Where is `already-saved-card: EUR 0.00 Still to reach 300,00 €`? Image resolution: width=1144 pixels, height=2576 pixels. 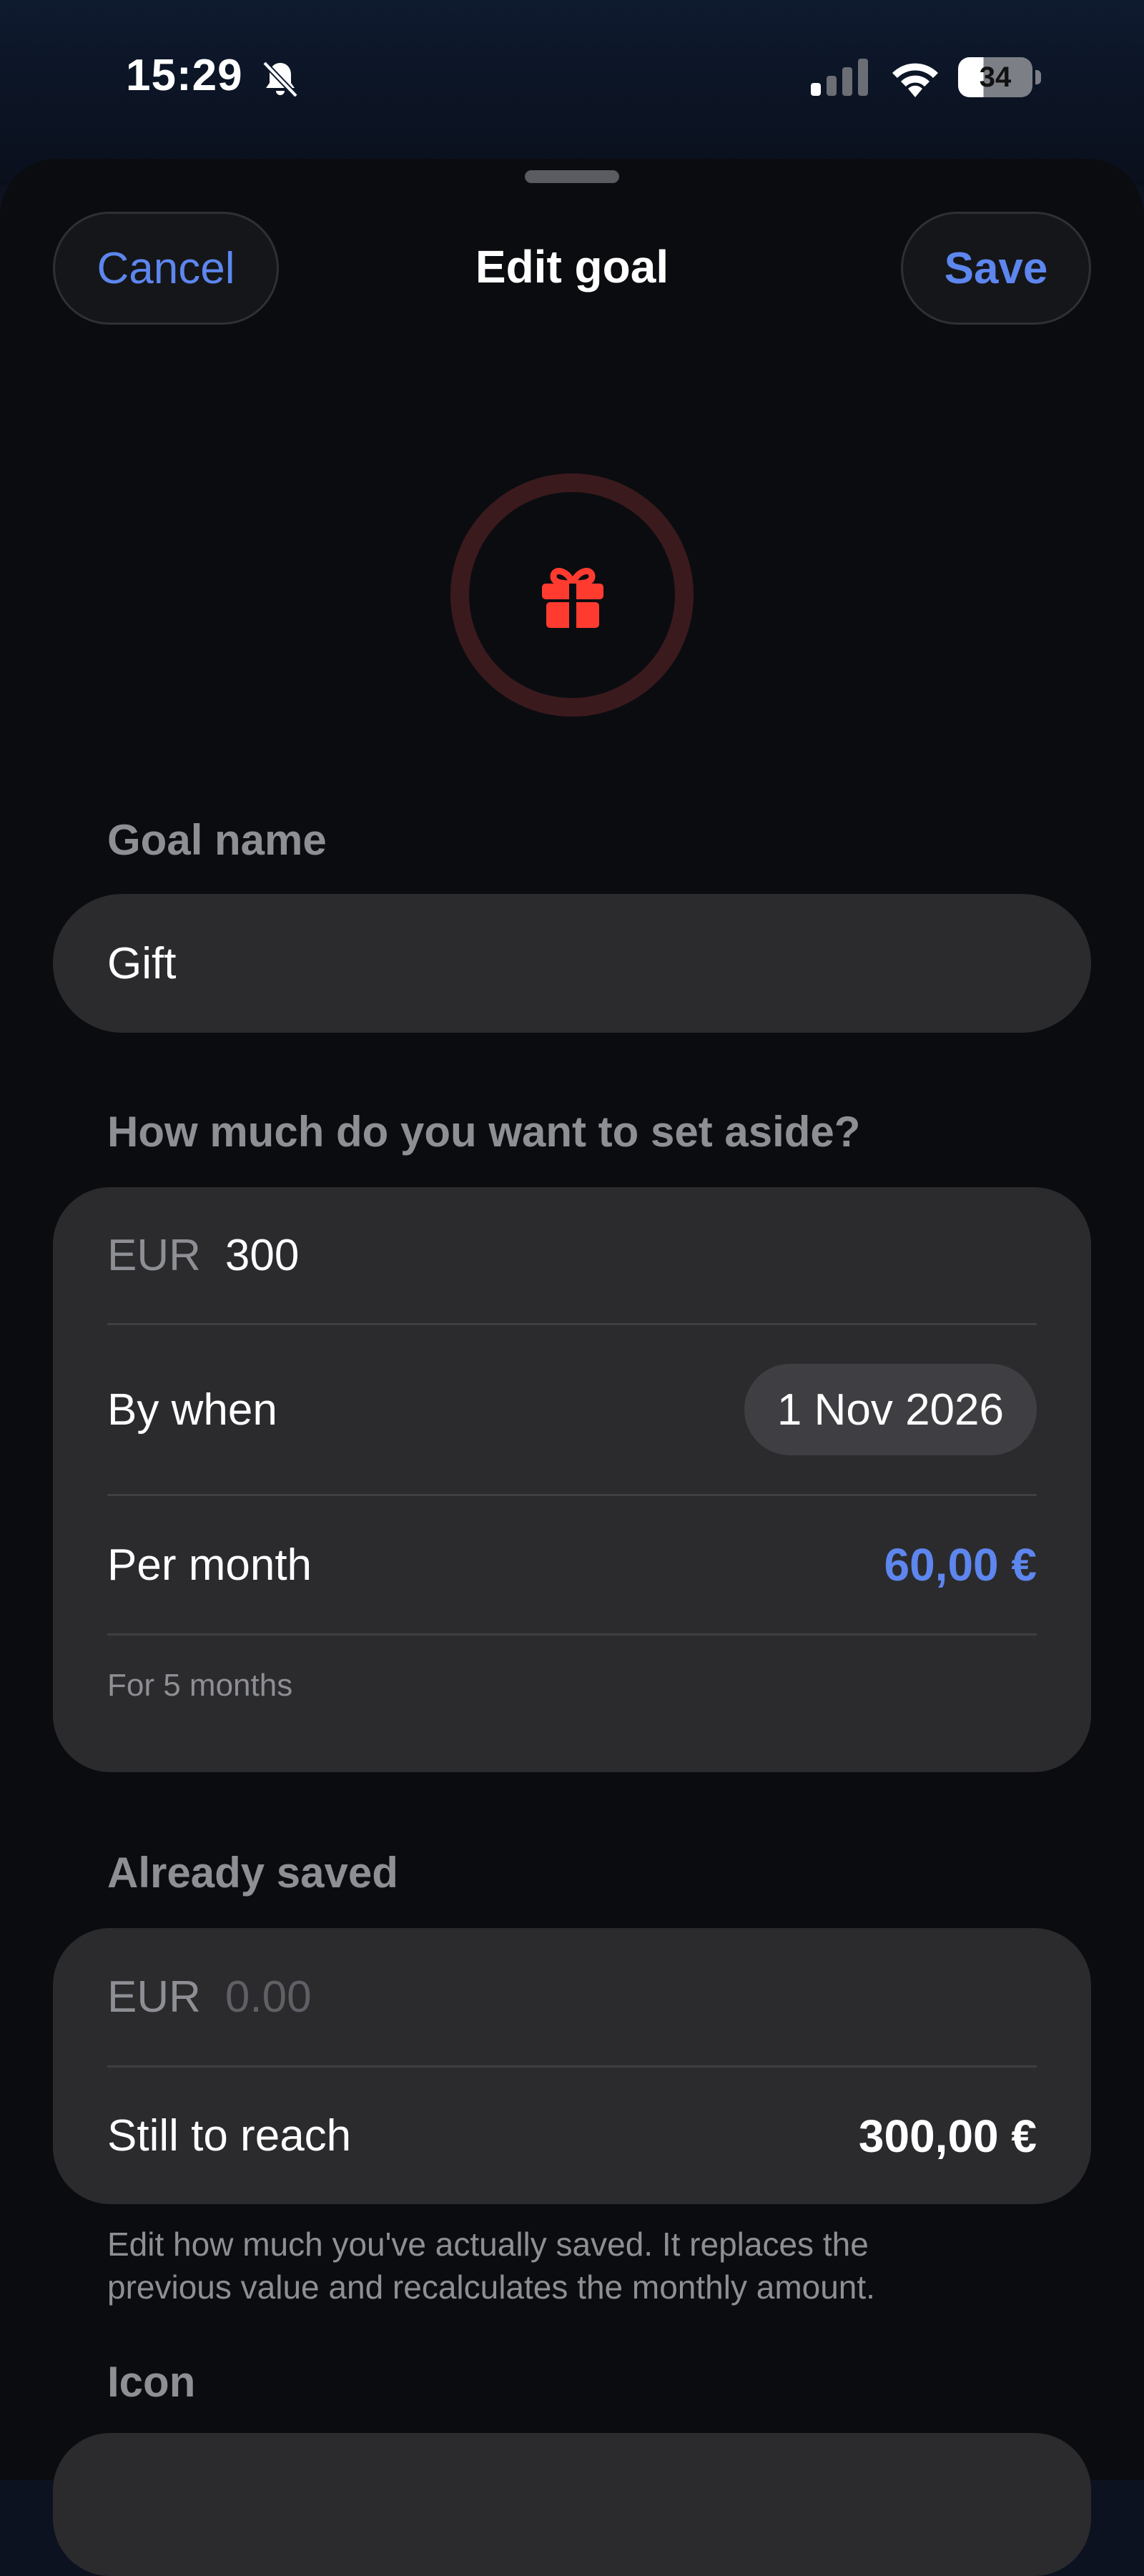 already-saved-card: EUR 0.00 Still to reach 300,00 € is located at coordinates (572, 2066).